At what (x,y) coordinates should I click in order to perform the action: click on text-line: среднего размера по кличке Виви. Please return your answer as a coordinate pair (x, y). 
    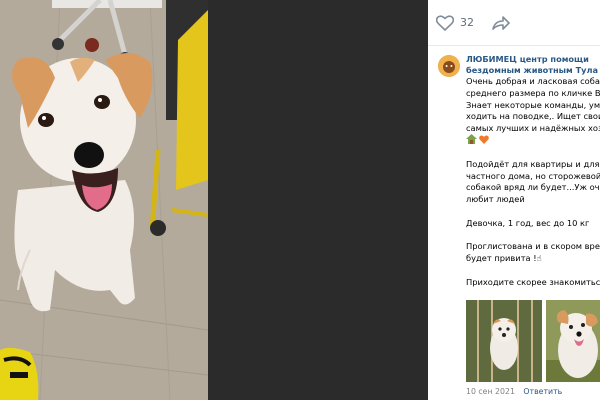
    Looking at the image, I should click on (533, 92).